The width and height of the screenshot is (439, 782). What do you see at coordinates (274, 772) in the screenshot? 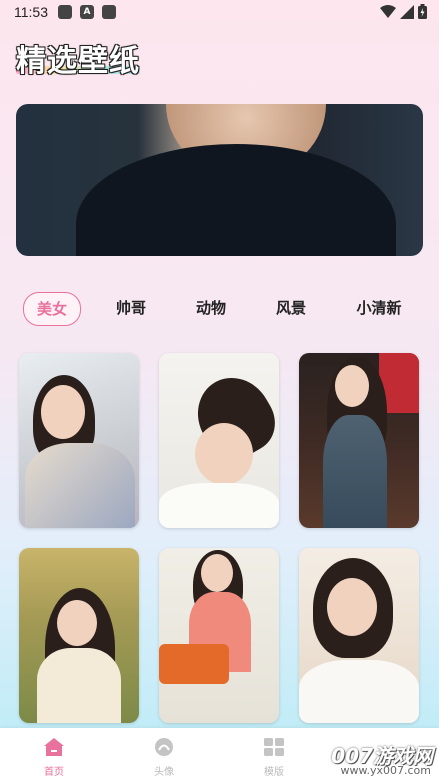
I see `nav-label: 模版` at bounding box center [274, 772].